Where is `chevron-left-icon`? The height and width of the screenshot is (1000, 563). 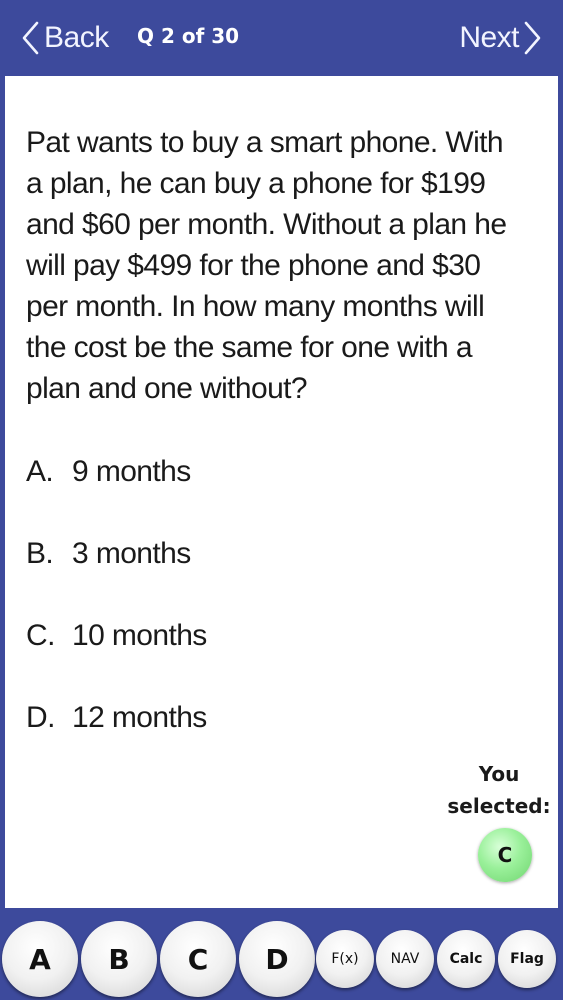
chevron-left-icon is located at coordinates (30, 38).